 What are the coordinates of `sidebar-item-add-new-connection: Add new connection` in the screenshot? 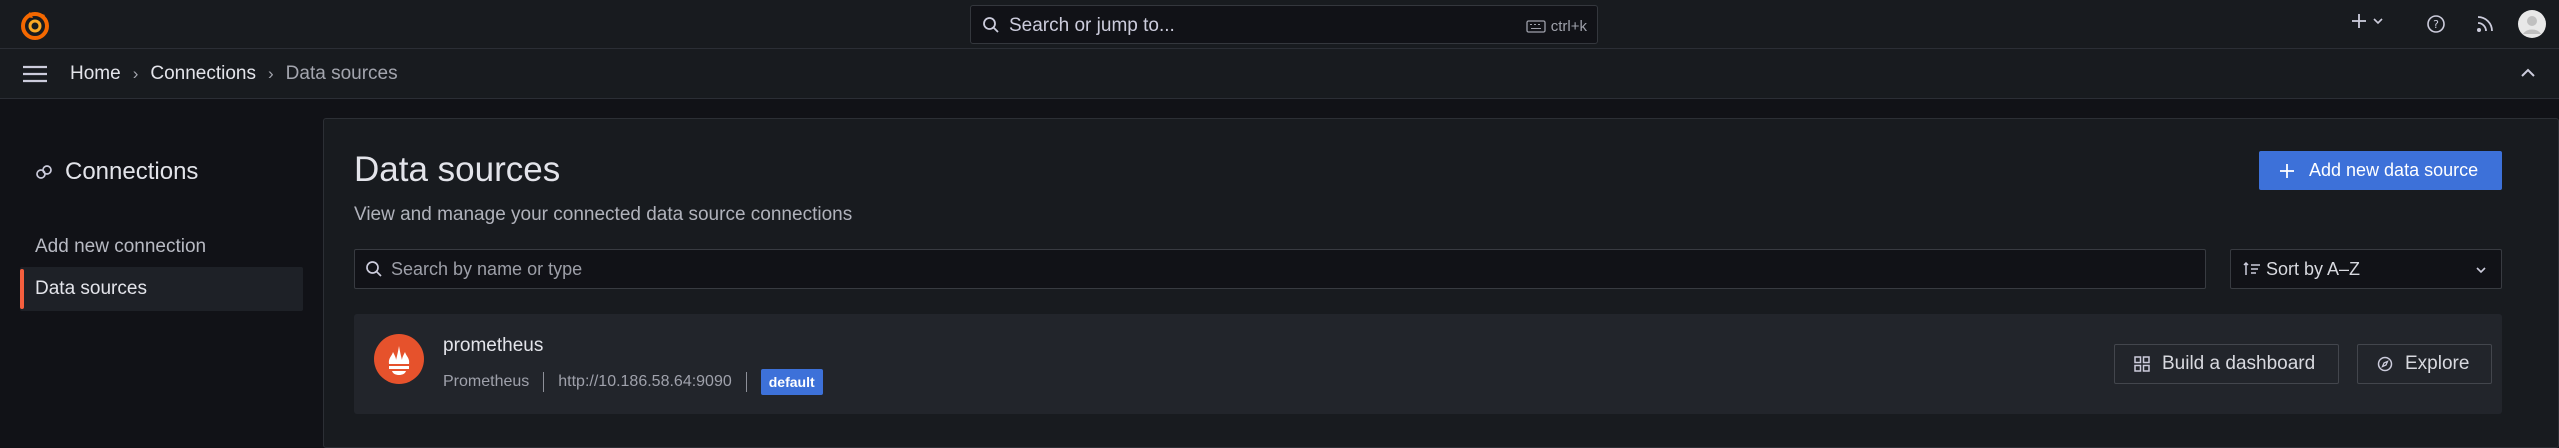 It's located at (161, 247).